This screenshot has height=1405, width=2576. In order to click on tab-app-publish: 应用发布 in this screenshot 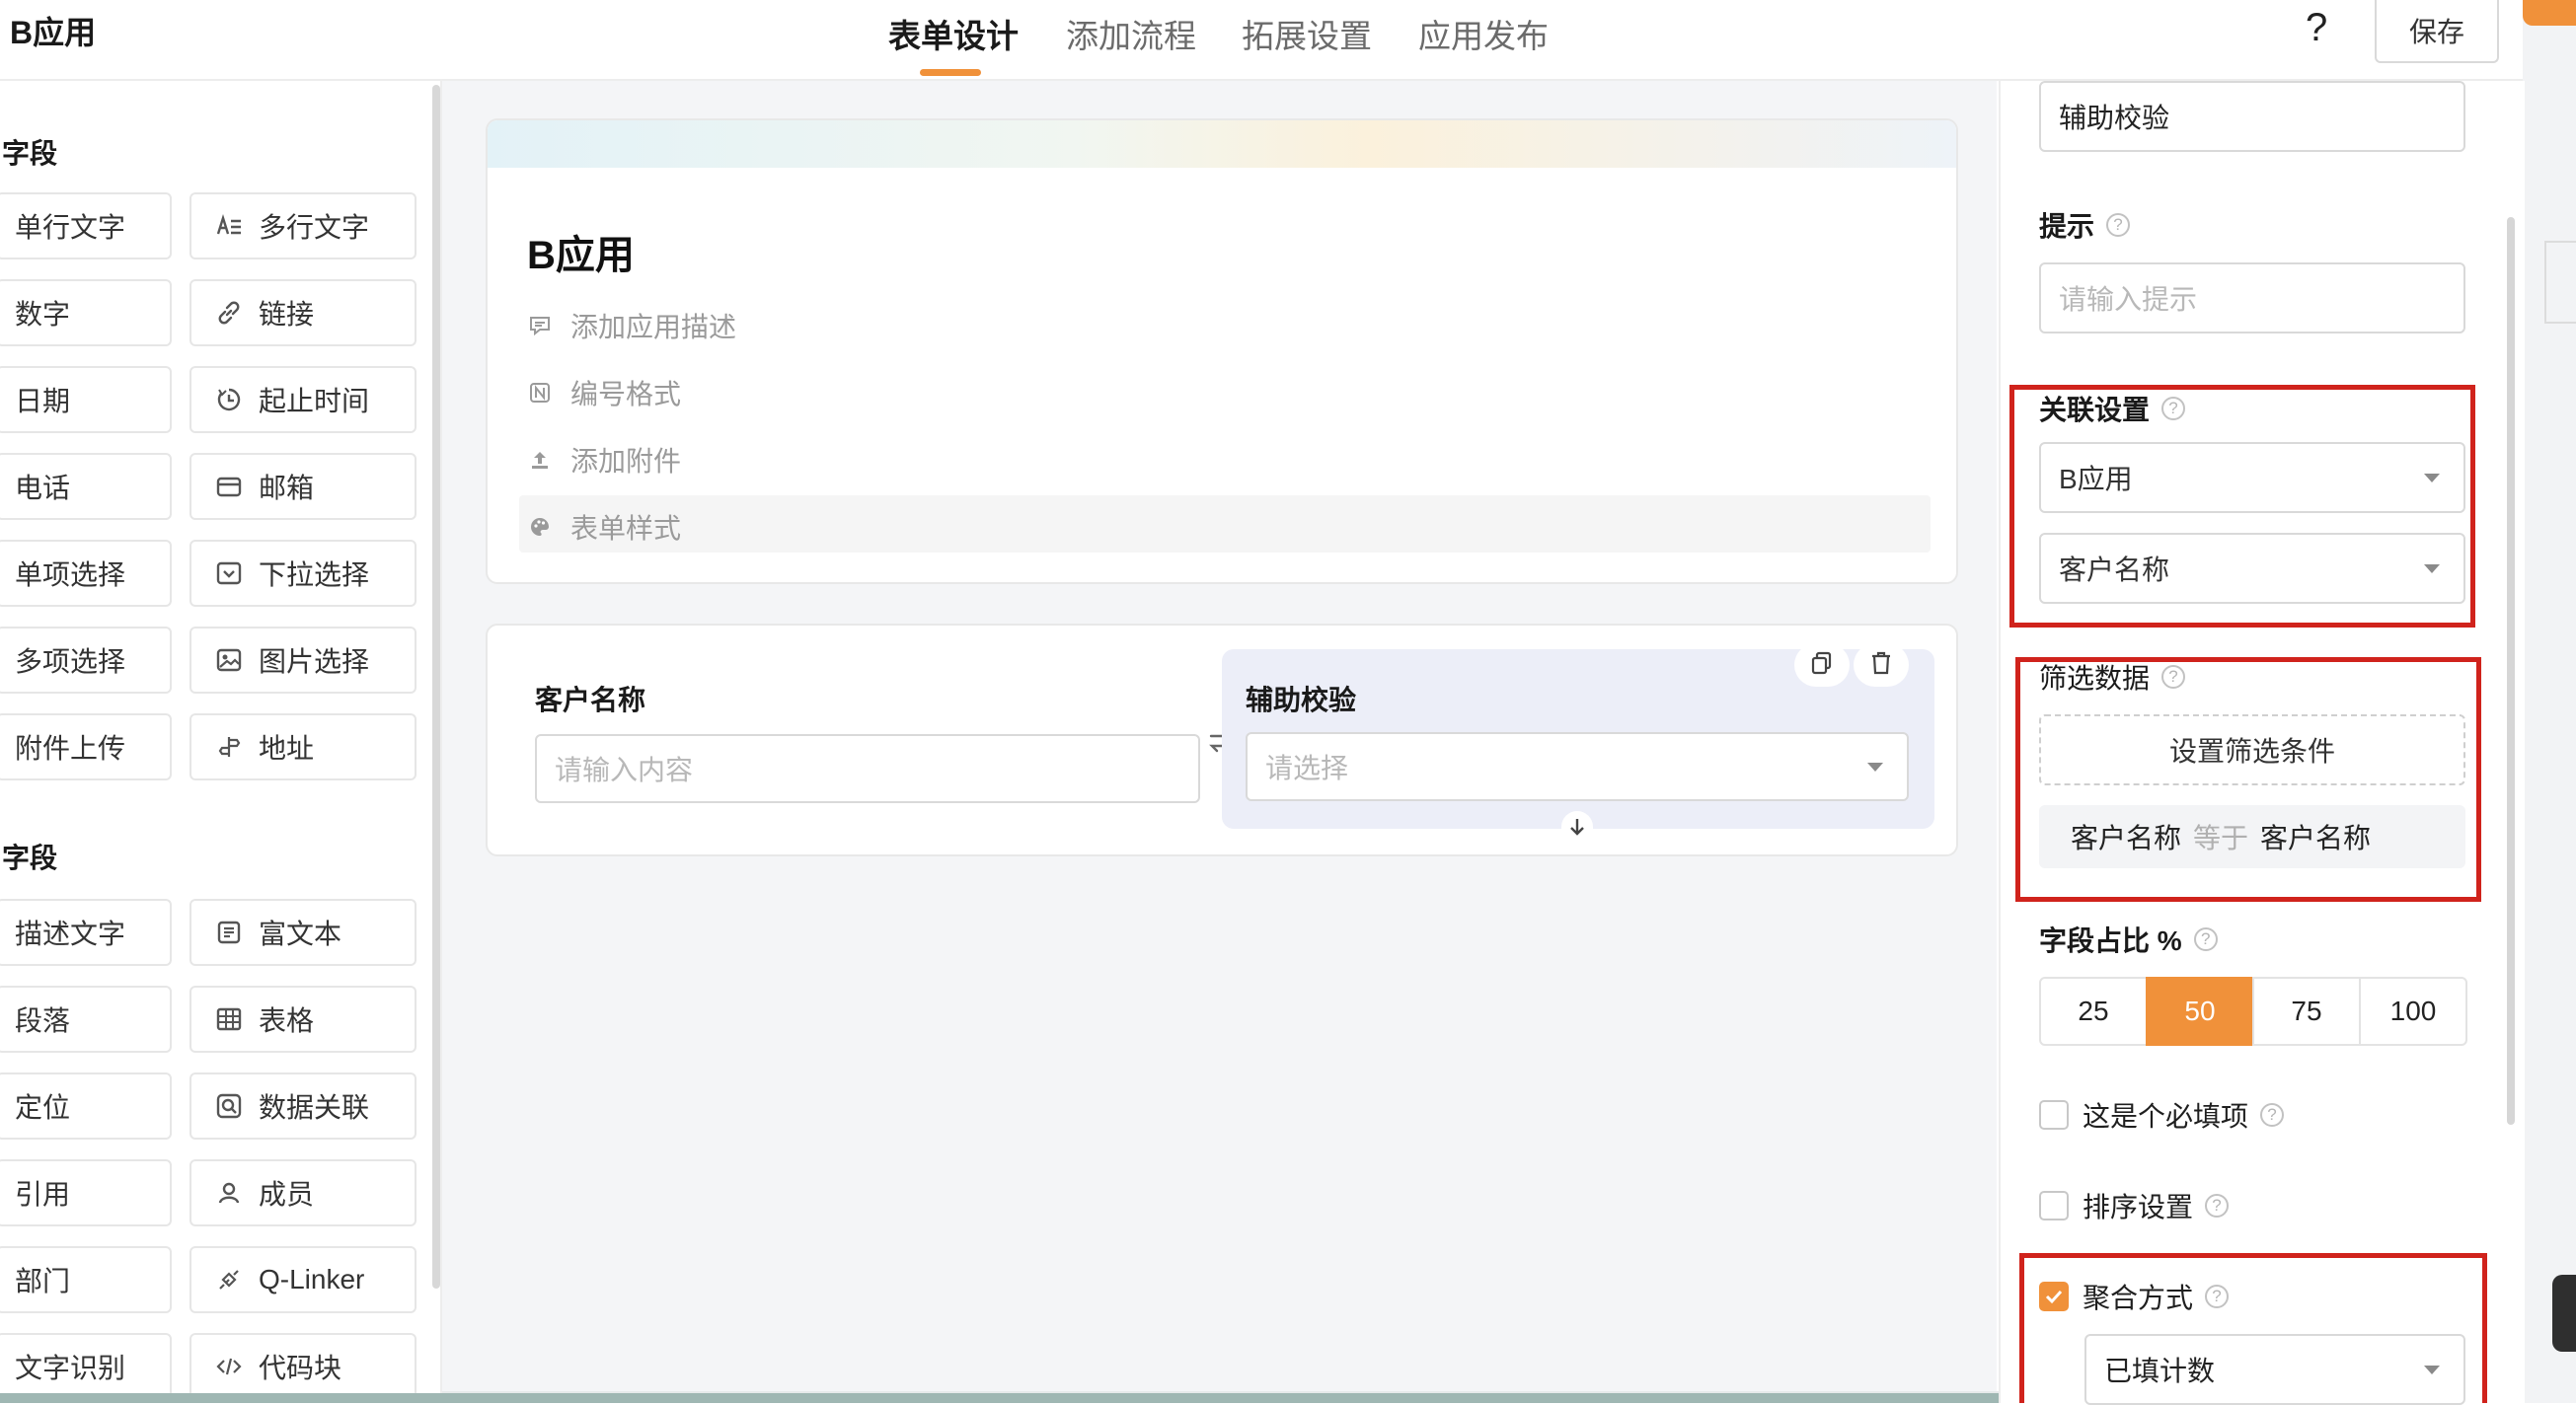, I will do `click(1483, 33)`.